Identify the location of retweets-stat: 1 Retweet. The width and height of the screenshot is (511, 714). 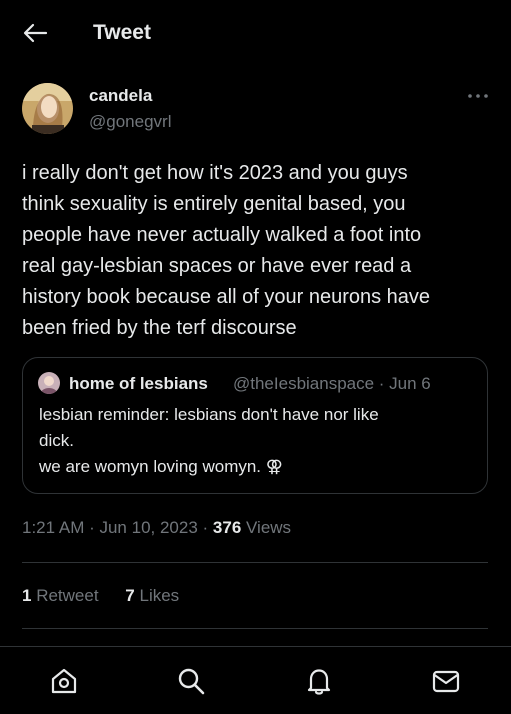
(60, 596).